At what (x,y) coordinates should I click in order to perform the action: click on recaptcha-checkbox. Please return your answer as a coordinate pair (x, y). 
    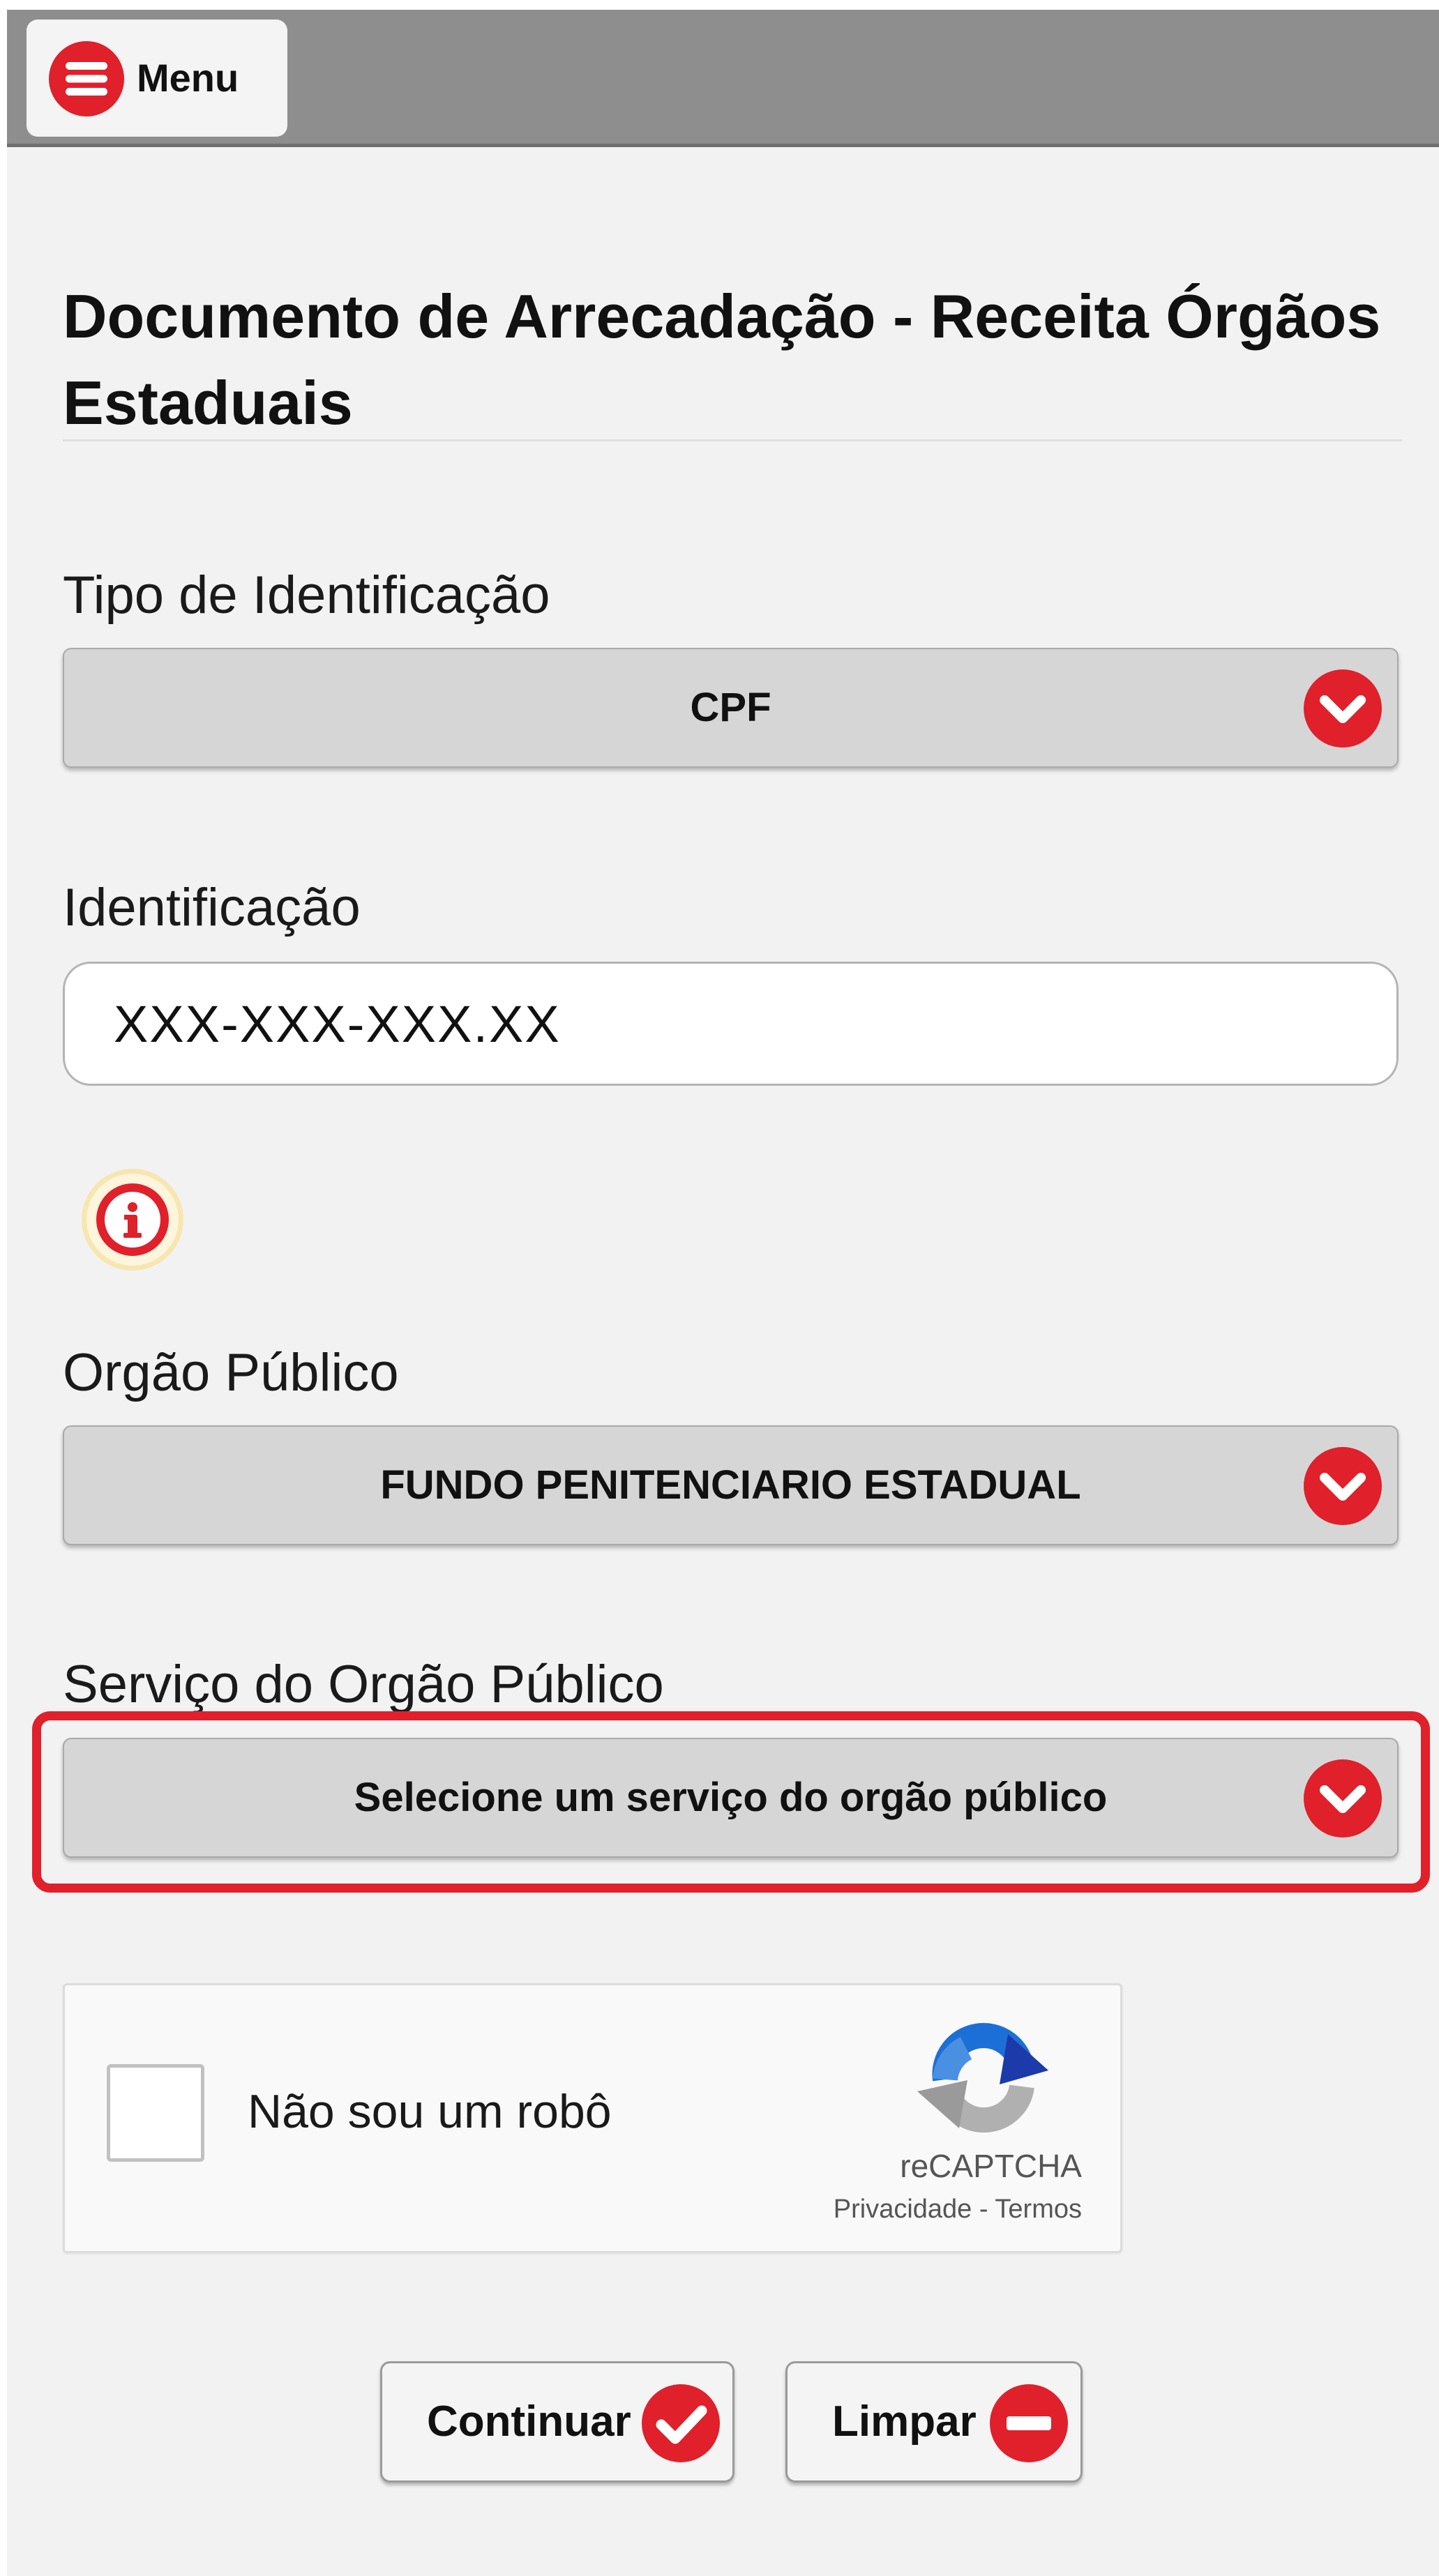
    Looking at the image, I should click on (155, 2113).